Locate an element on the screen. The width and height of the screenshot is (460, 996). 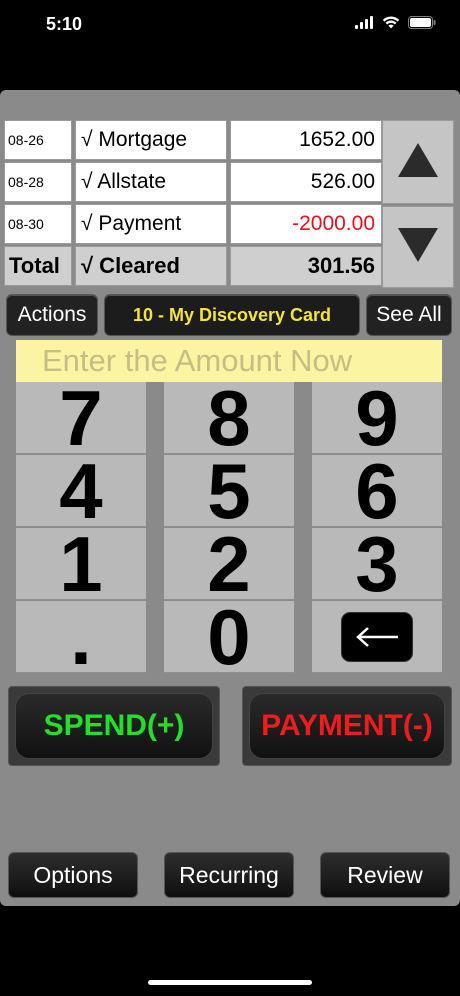
total-label: Total is located at coordinates (38, 266).